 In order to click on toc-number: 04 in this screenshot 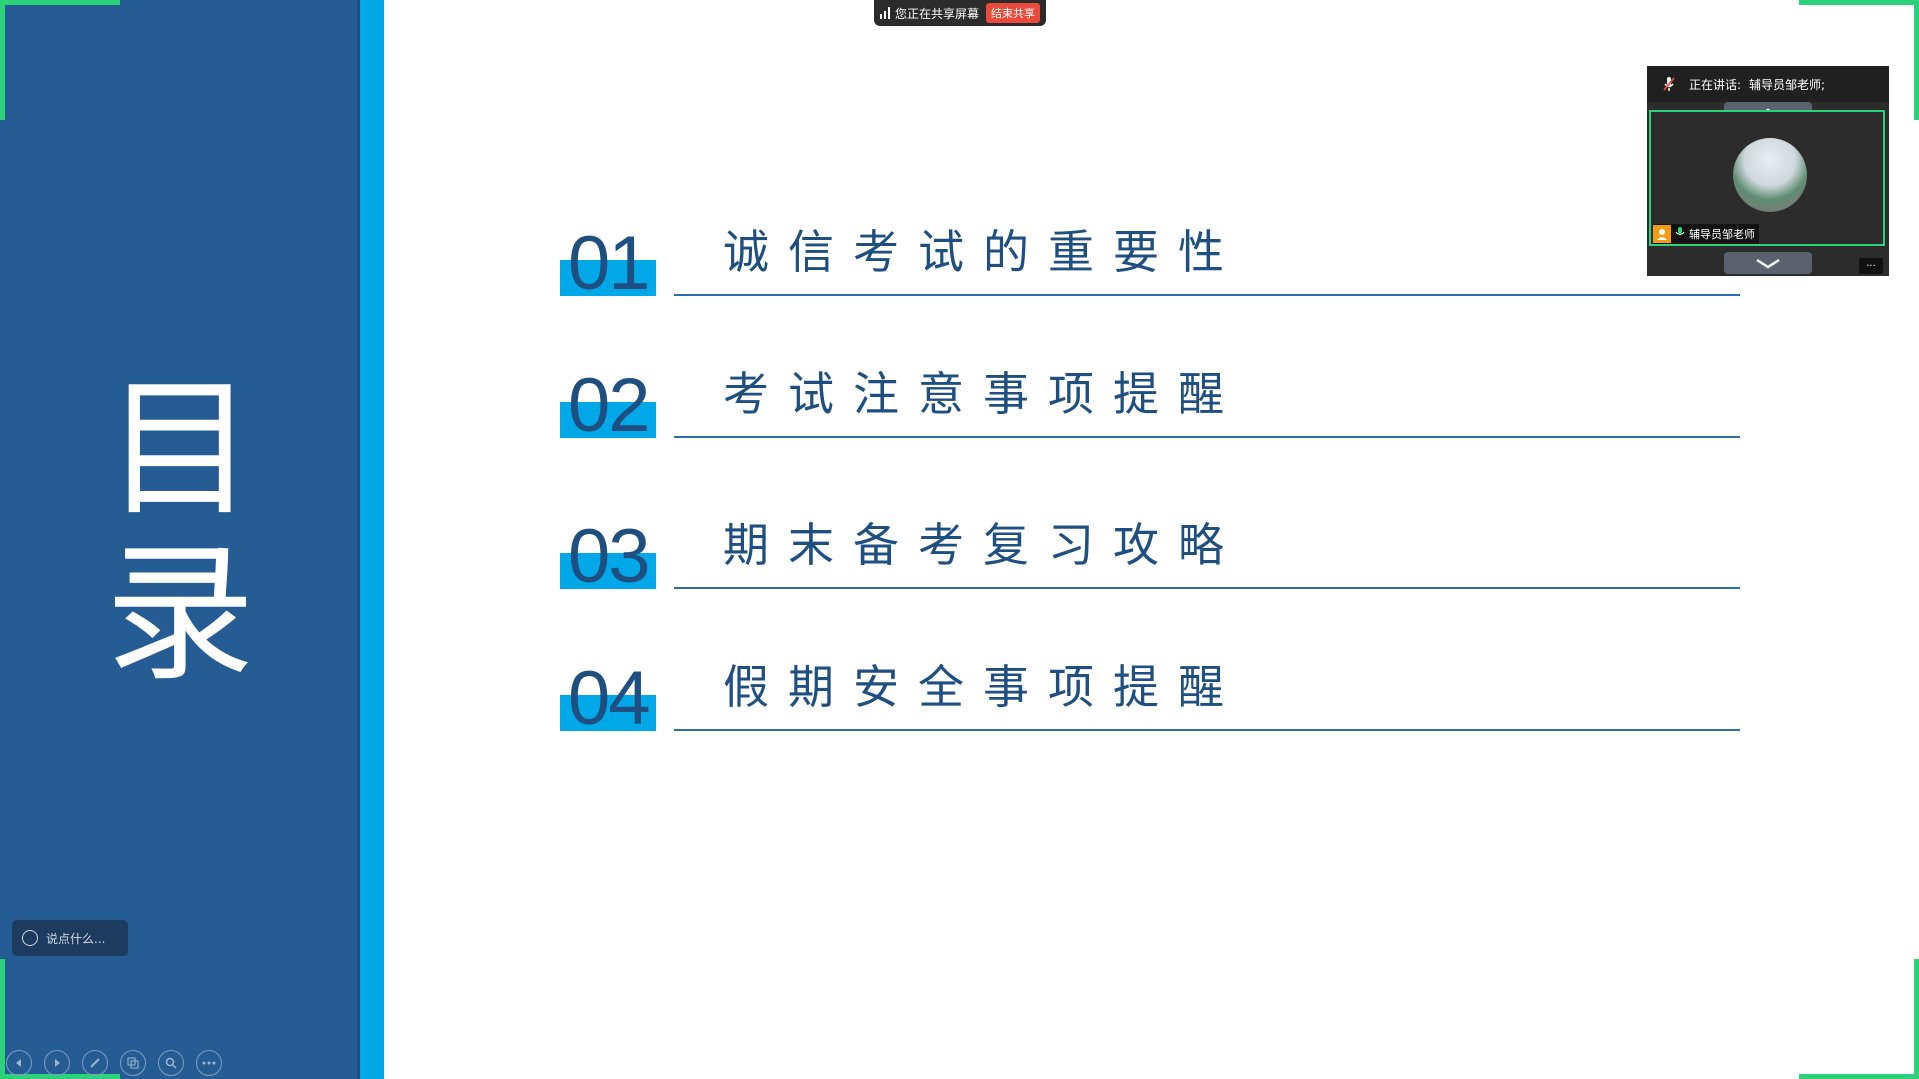, I will do `click(609, 698)`.